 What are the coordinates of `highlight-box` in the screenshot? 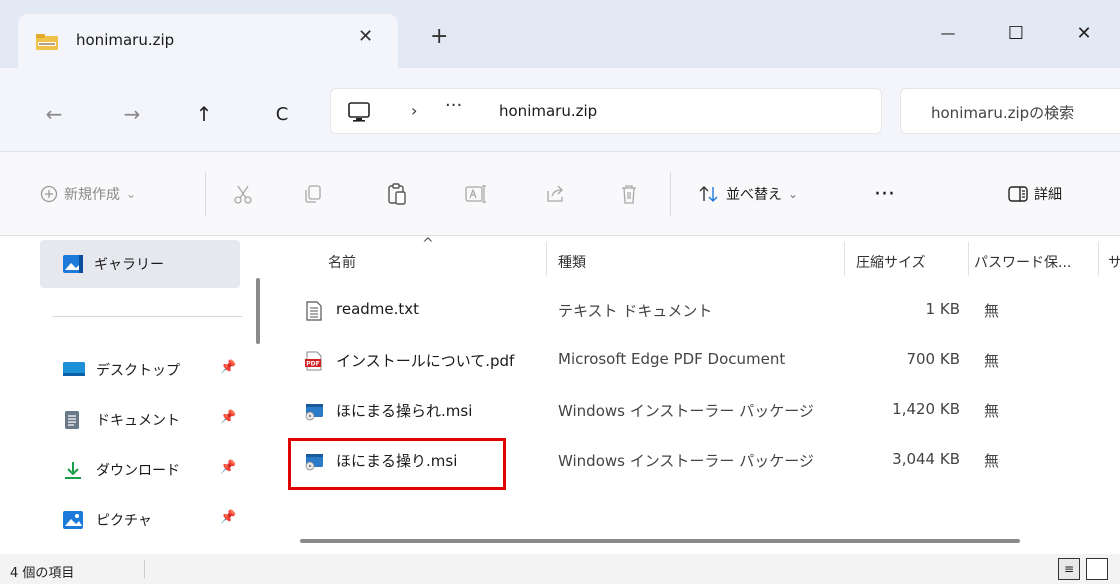 It's located at (397, 464).